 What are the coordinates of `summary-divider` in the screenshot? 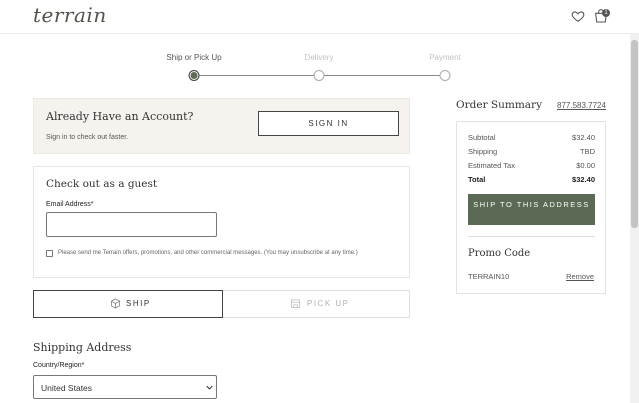 It's located at (531, 236).